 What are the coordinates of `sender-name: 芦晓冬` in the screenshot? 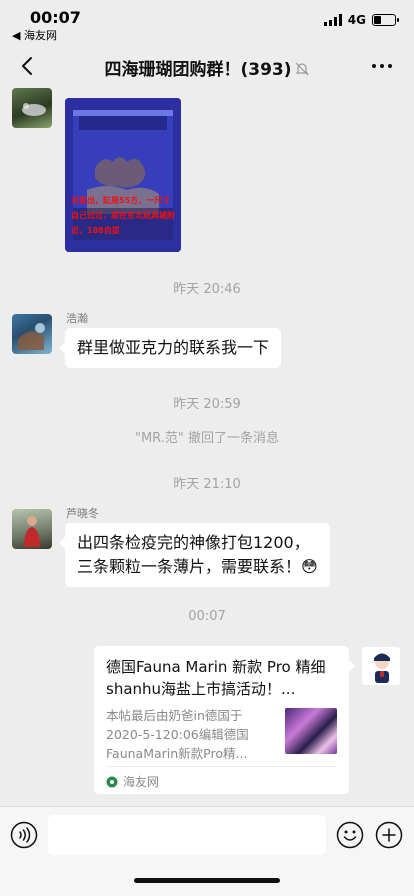 It's located at (82, 513).